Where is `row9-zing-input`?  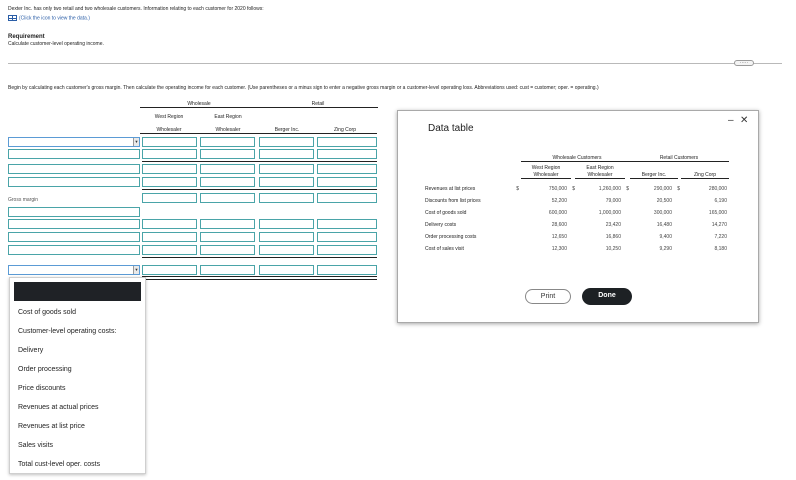 row9-zing-input is located at coordinates (347, 250).